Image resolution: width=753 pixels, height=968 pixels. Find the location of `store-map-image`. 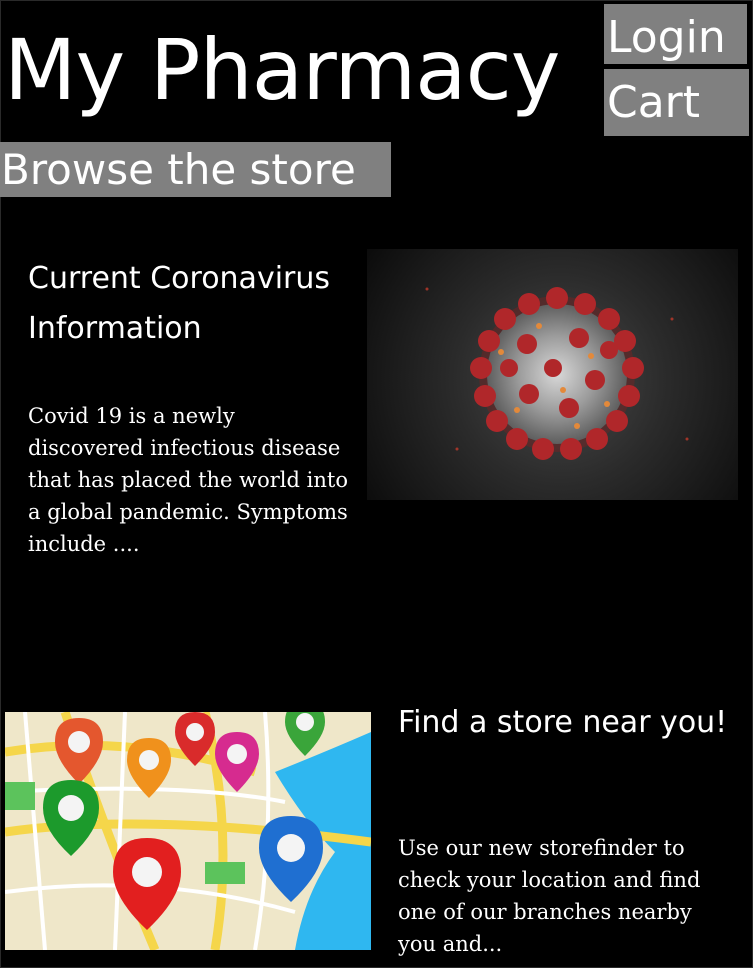

store-map-image is located at coordinates (188, 831).